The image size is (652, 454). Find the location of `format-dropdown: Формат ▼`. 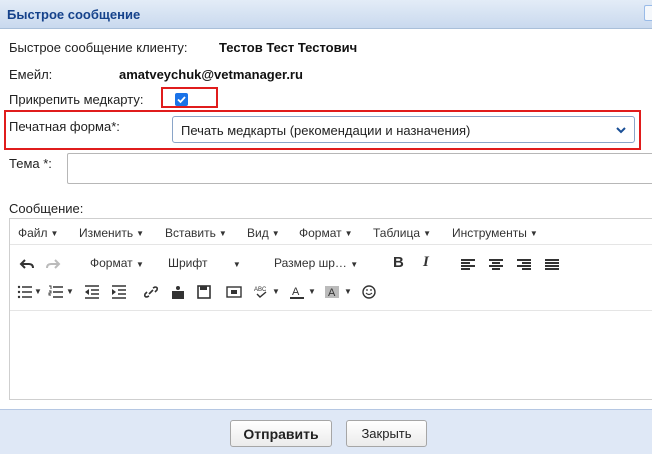

format-dropdown: Формат ▼ is located at coordinates (117, 263).